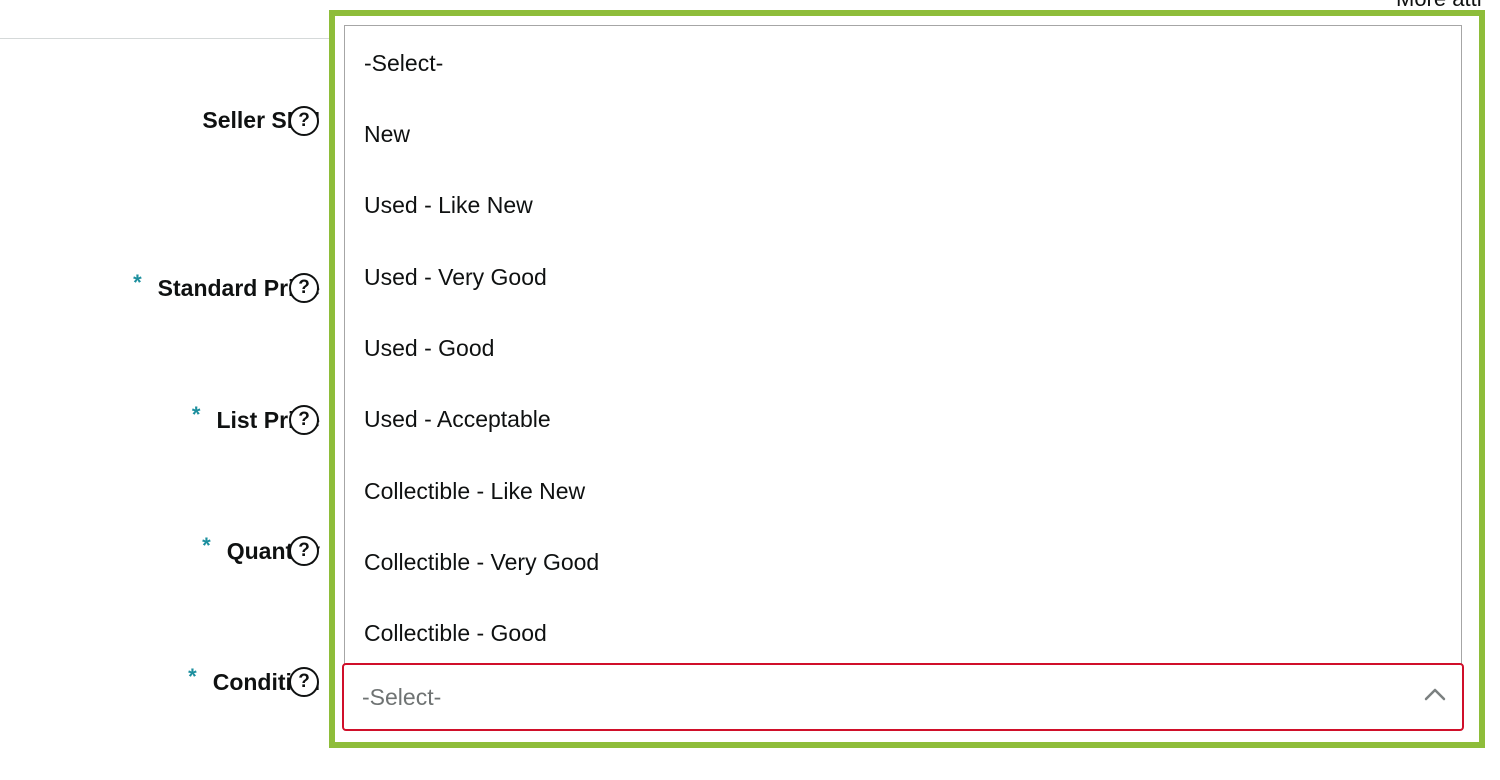 Image resolution: width=1500 pixels, height=780 pixels. I want to click on header-divider, so click(165, 38).